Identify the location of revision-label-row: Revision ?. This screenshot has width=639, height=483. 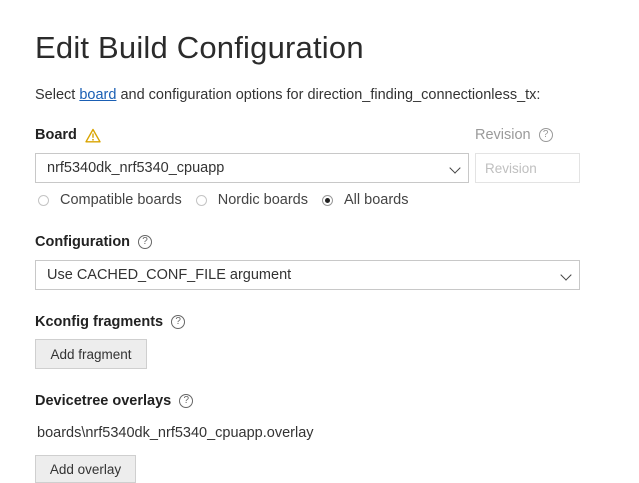
(514, 135).